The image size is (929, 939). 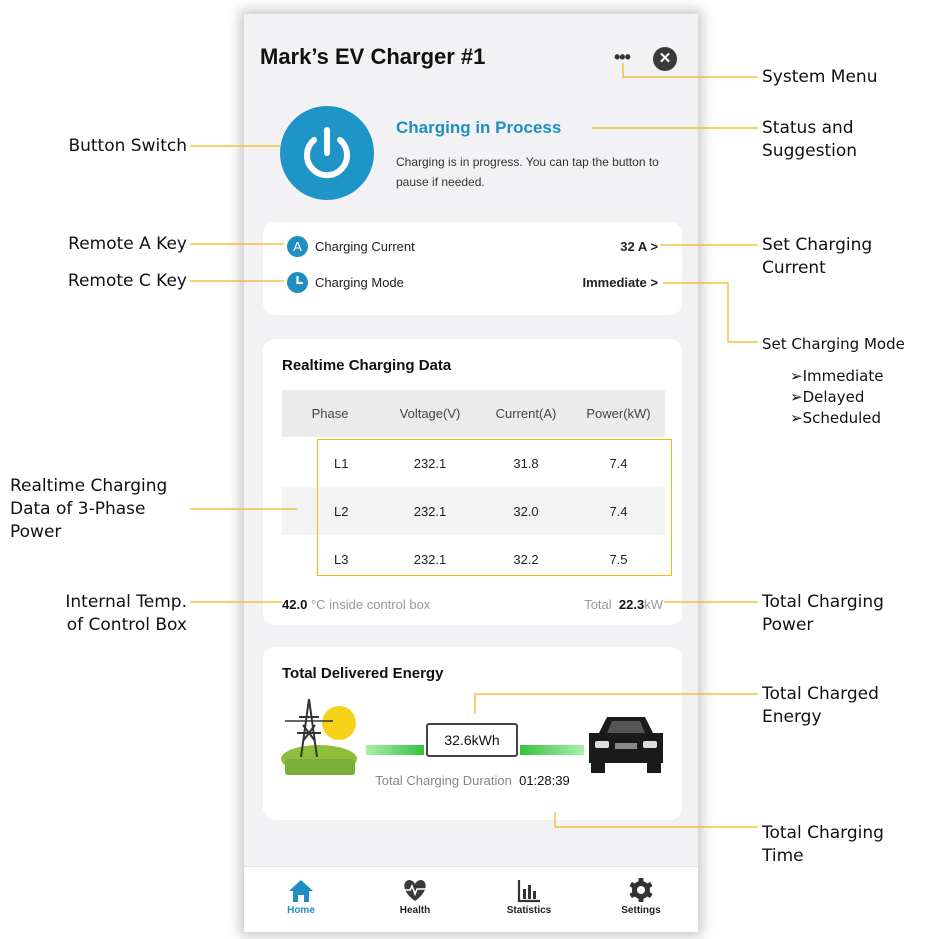 I want to click on annotation-mode-options: ➢Immediate ➢Delayed ➢Scheduled, so click(x=837, y=397).